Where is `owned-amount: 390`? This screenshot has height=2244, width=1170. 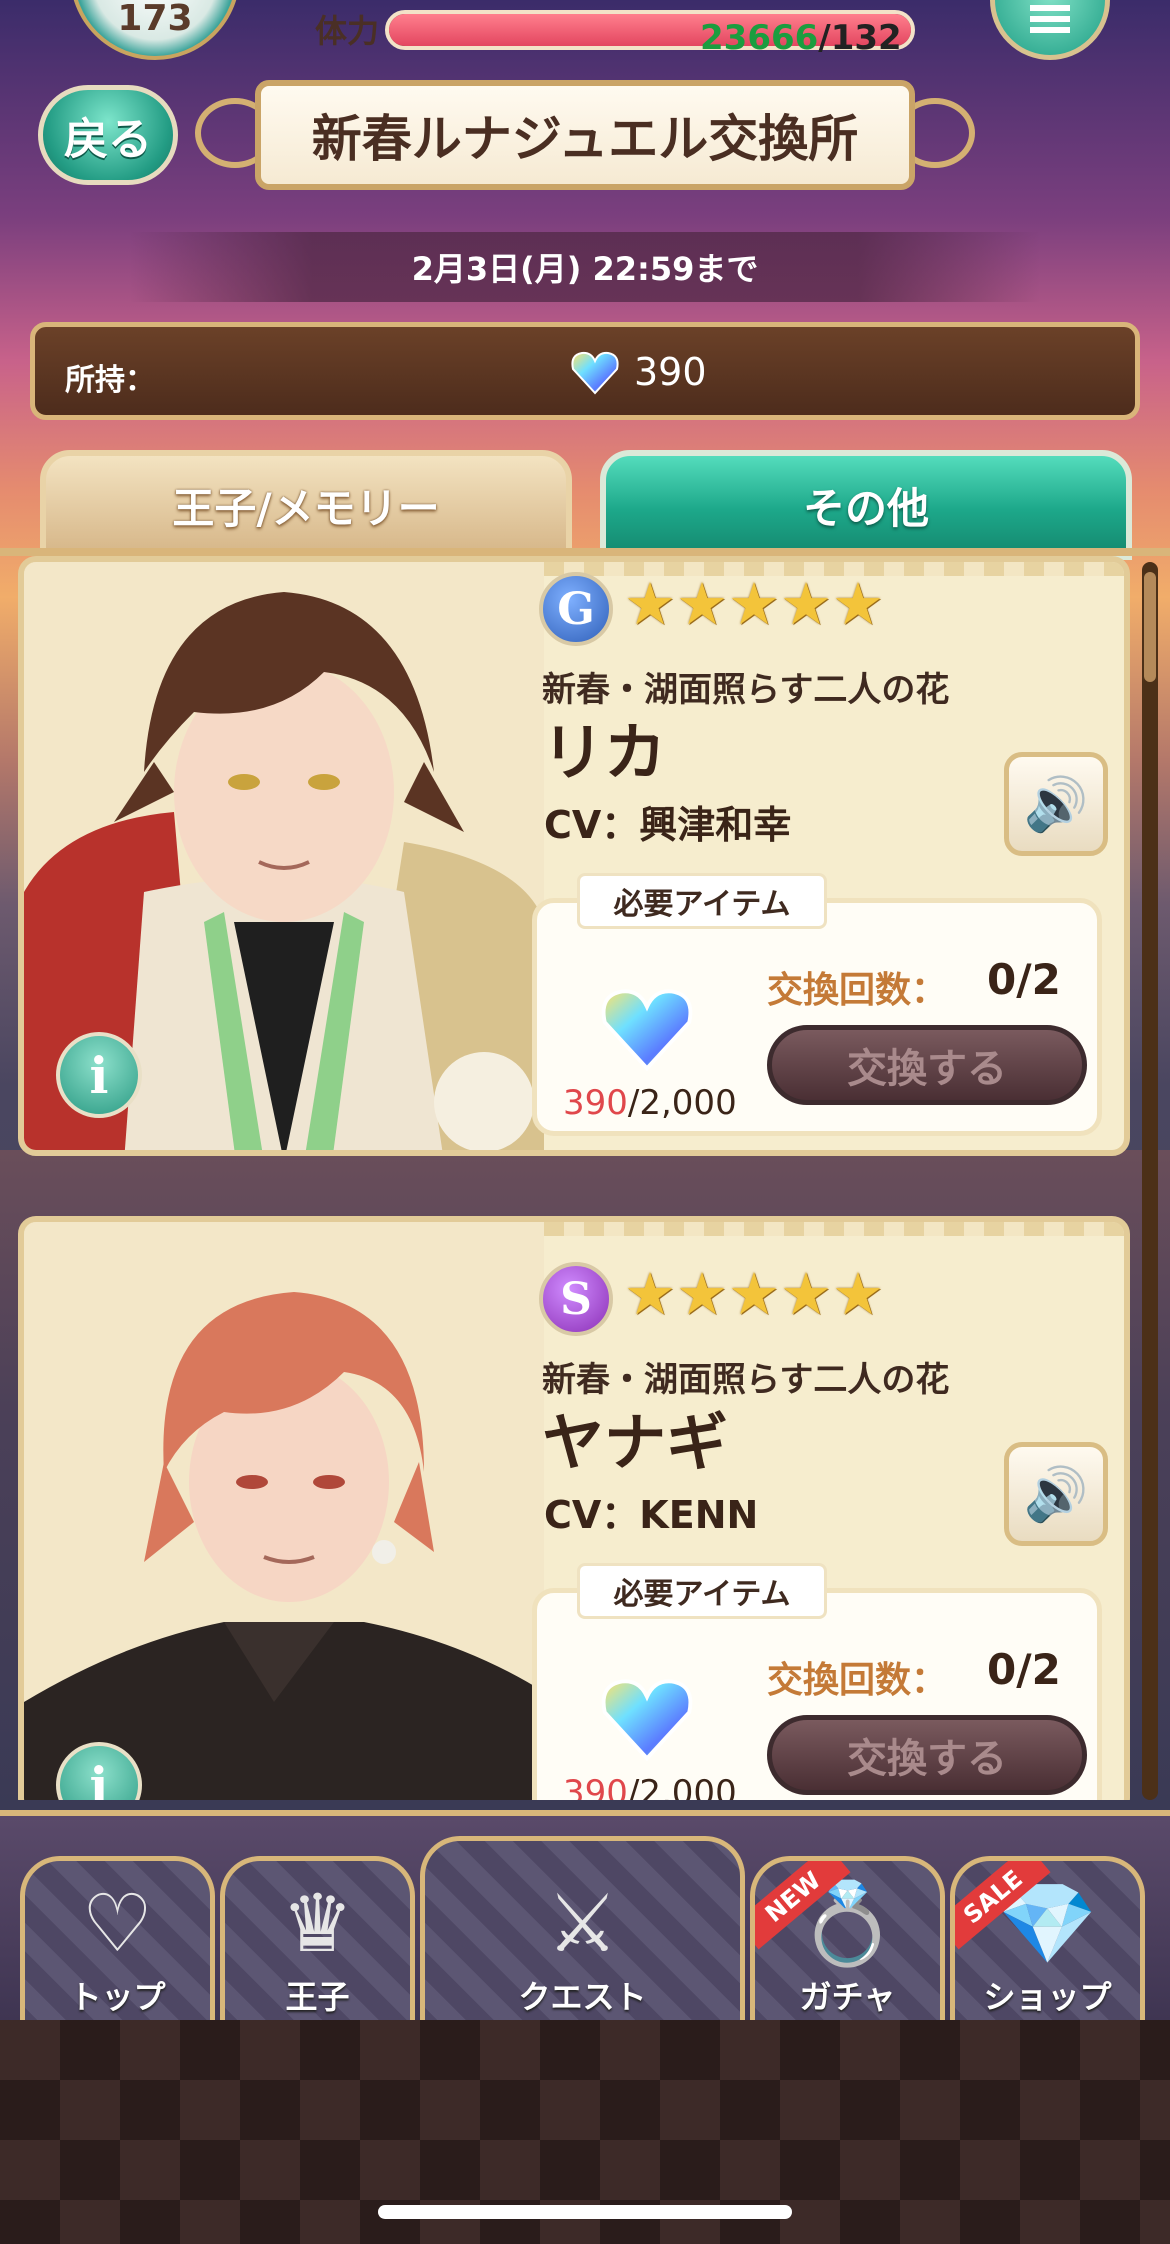 owned-amount: 390 is located at coordinates (670, 372).